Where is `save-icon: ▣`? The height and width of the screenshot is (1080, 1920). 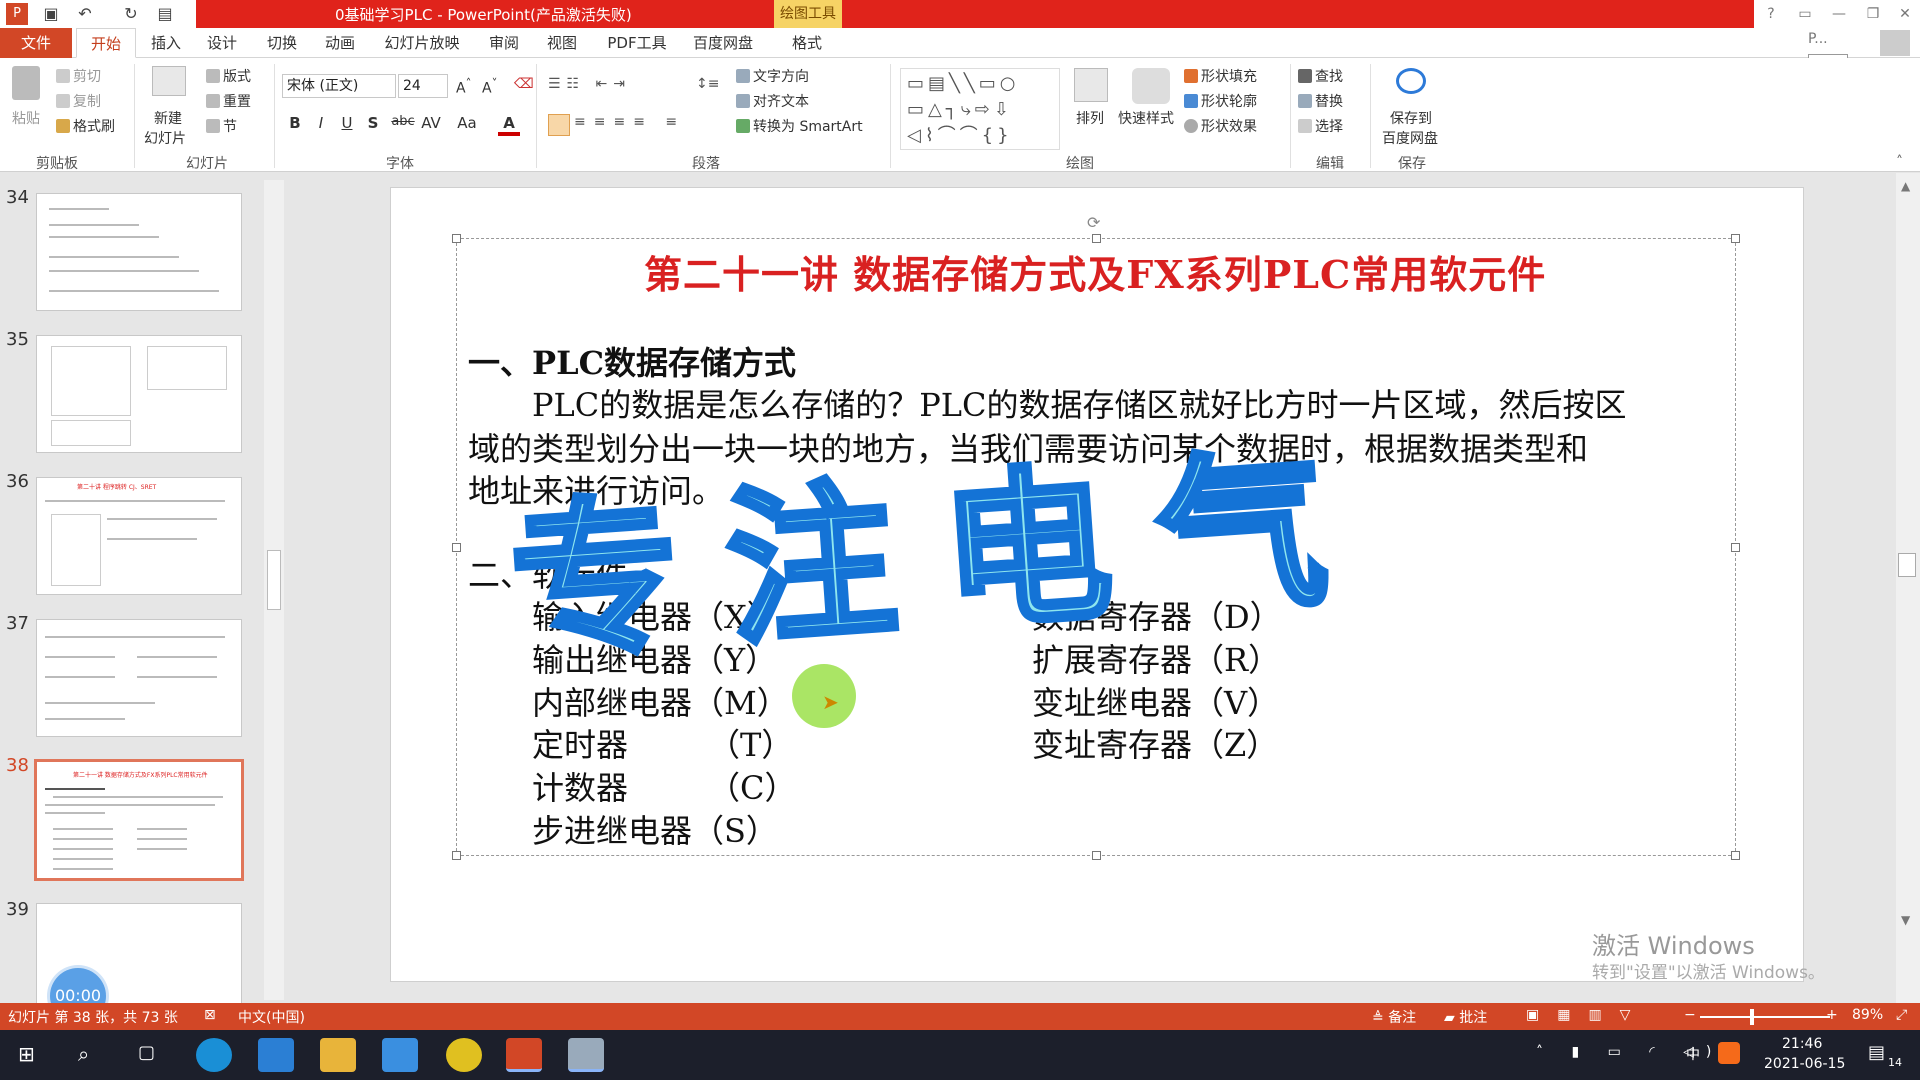 save-icon: ▣ is located at coordinates (51, 14).